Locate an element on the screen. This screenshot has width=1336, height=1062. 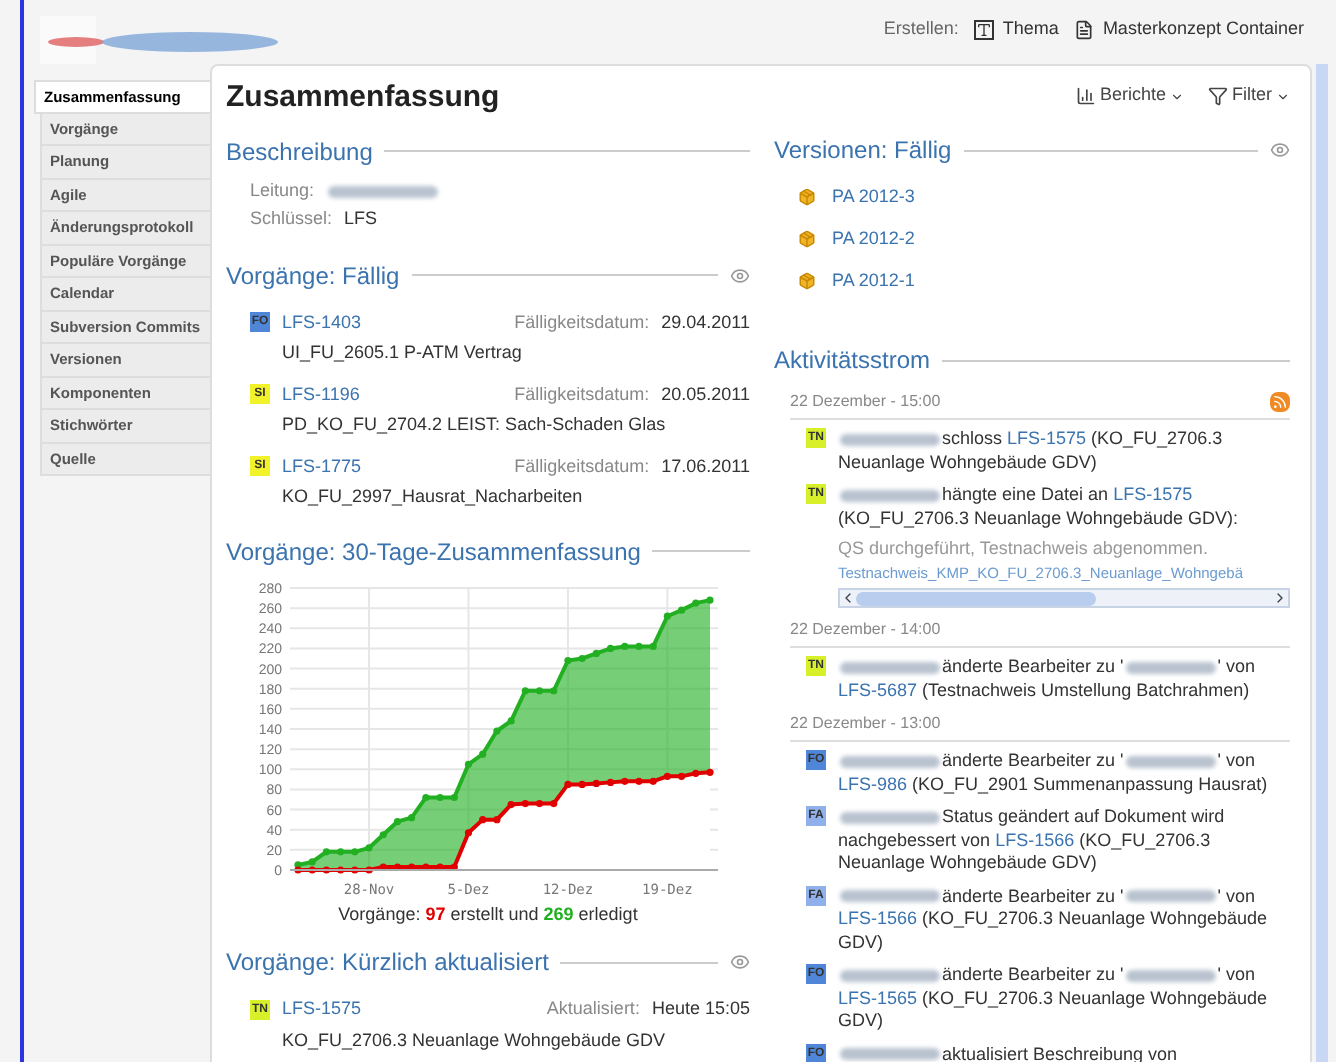
activity-text: schloss LFS-1575 (KO_FU_2706.3 Neuanlage Wohngebäude GDV) is located at coordinates (1031, 451).